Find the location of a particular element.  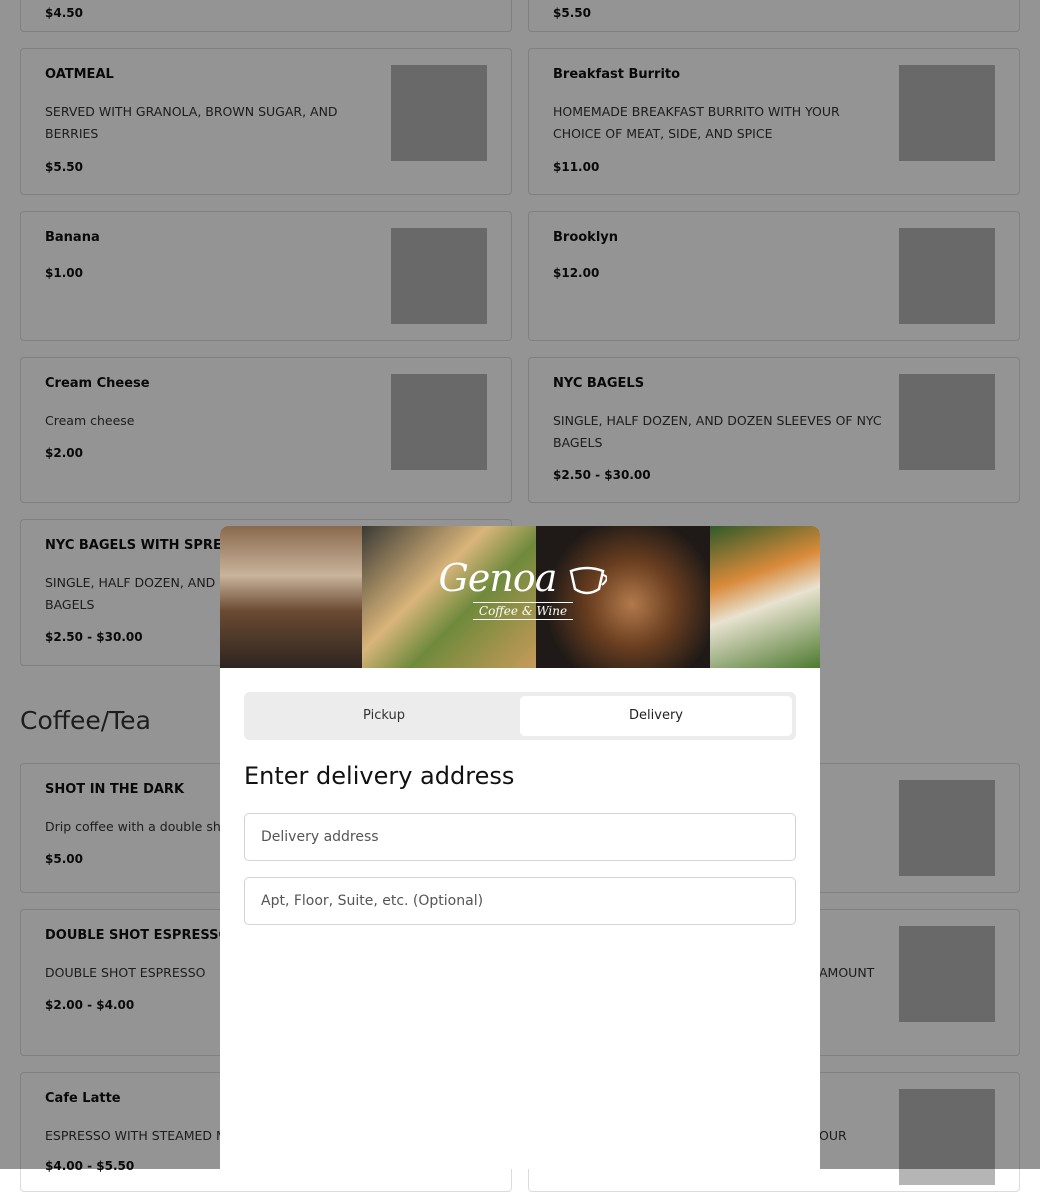

modal-banner: Genoa Coffee & Wine is located at coordinates (520, 597).